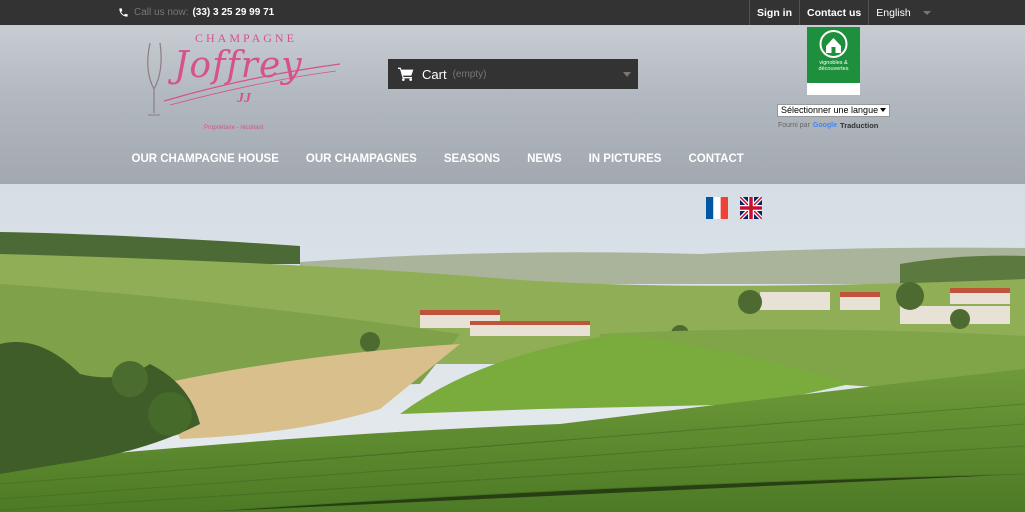  Describe the element at coordinates (859, 125) in the screenshot. I see `translation-link: Traduction` at that location.